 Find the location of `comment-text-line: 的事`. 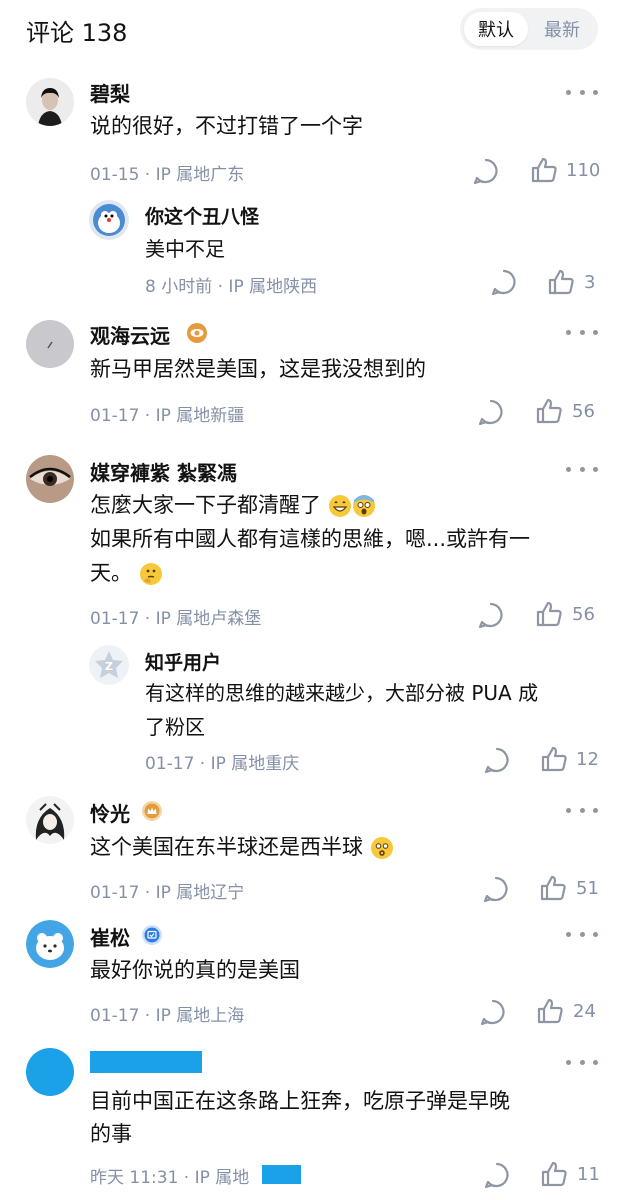

comment-text-line: 的事 is located at coordinates (111, 1134).